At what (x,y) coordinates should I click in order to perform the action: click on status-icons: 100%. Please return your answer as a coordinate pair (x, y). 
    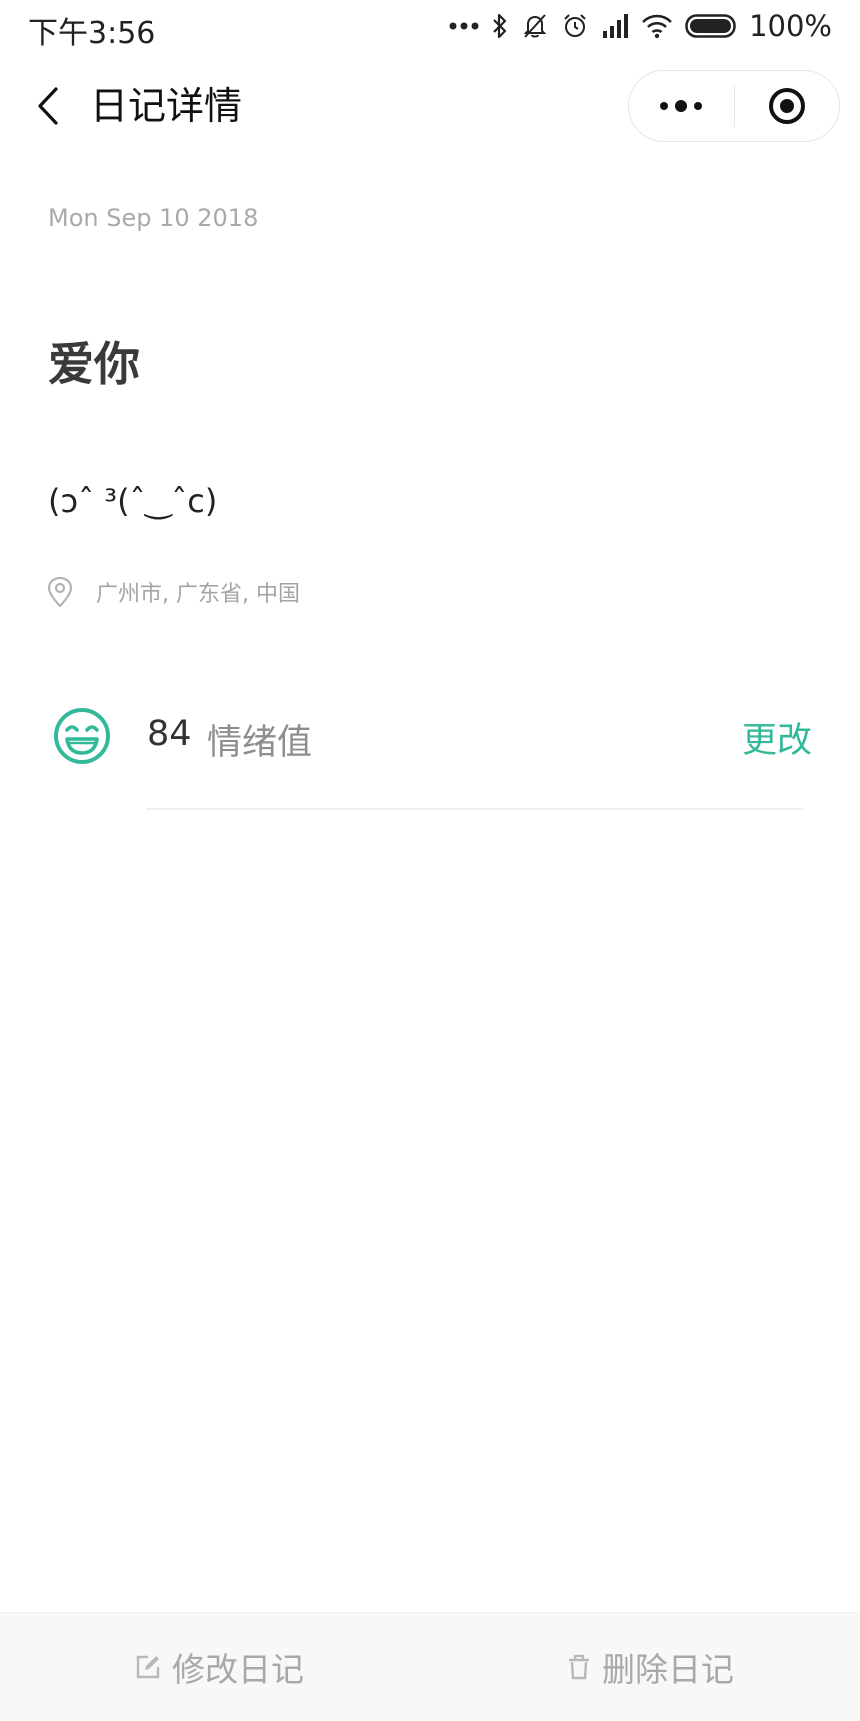
    Looking at the image, I should click on (640, 26).